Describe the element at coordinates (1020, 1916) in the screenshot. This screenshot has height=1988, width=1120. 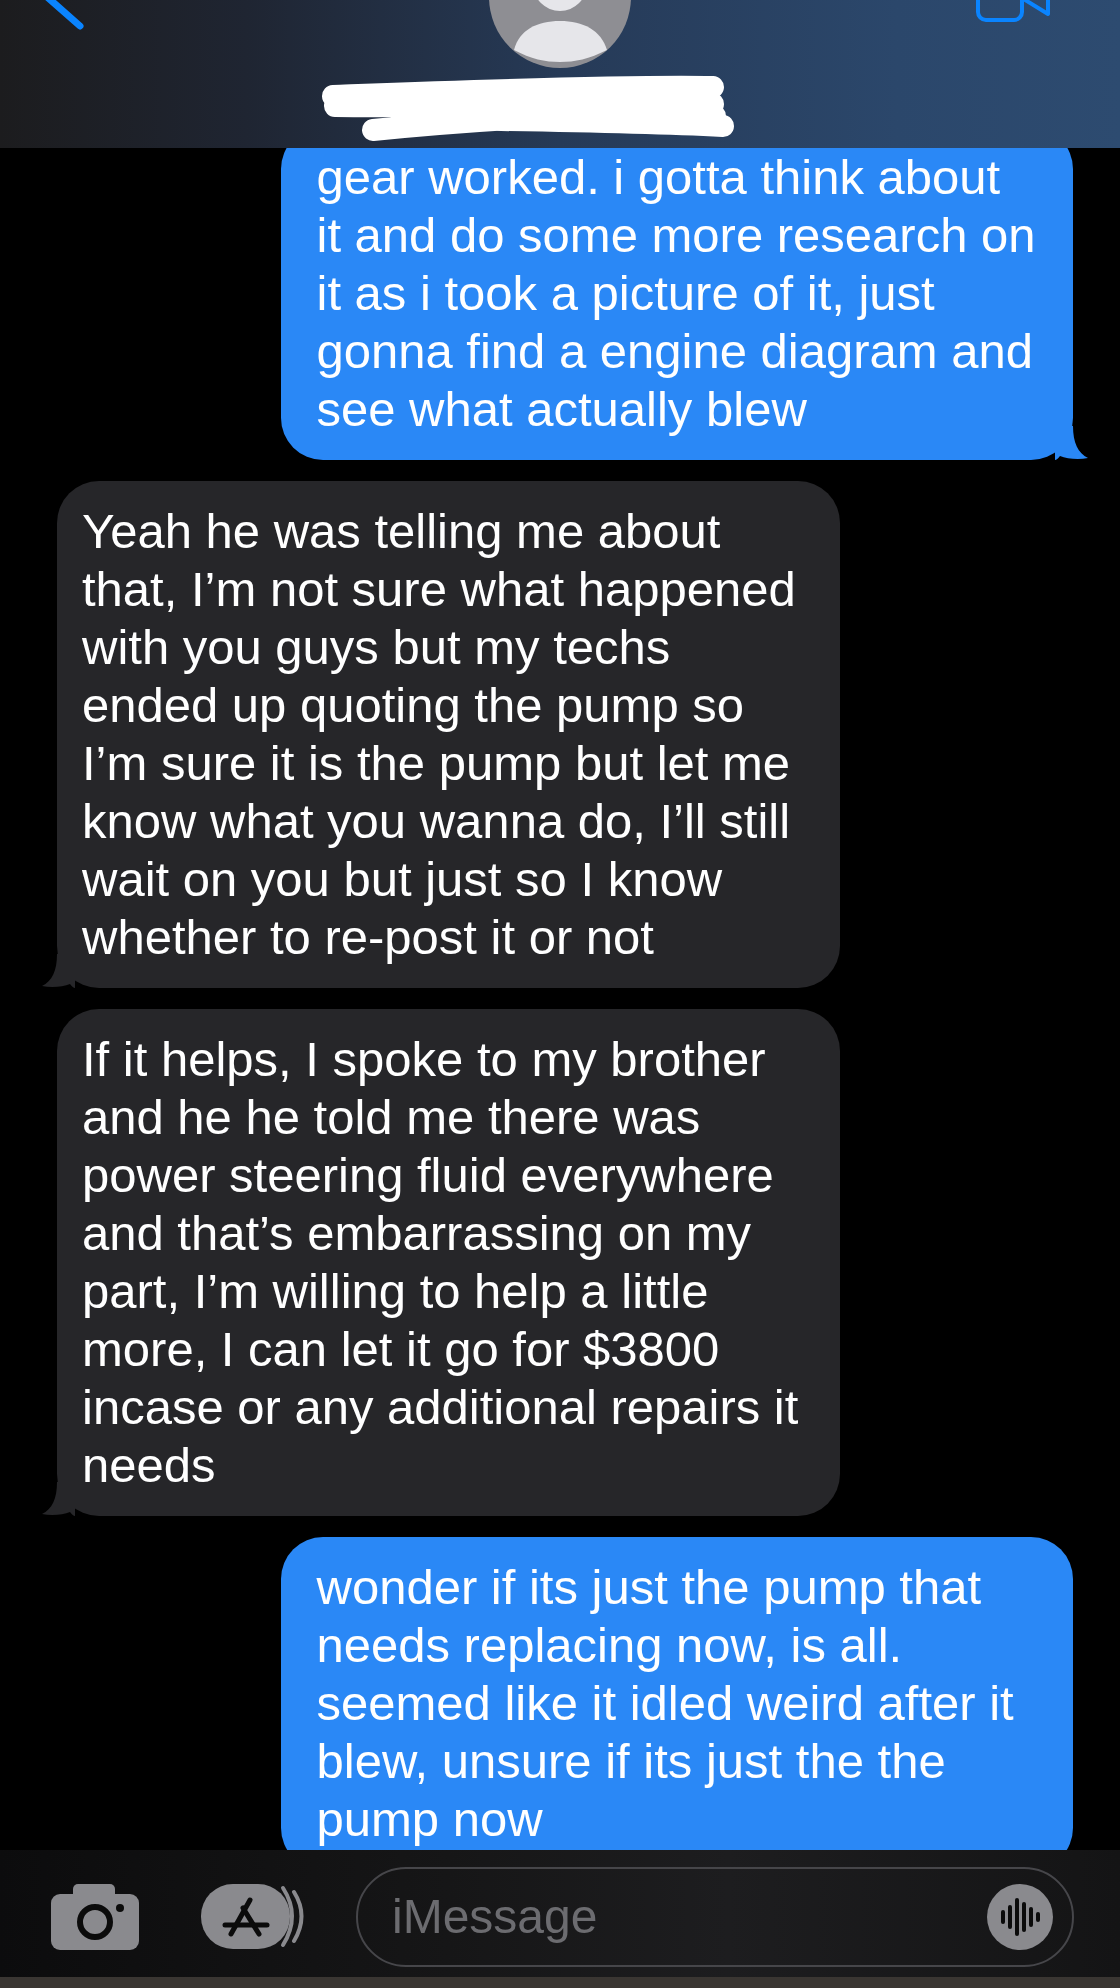
I see `waveform-icon` at that location.